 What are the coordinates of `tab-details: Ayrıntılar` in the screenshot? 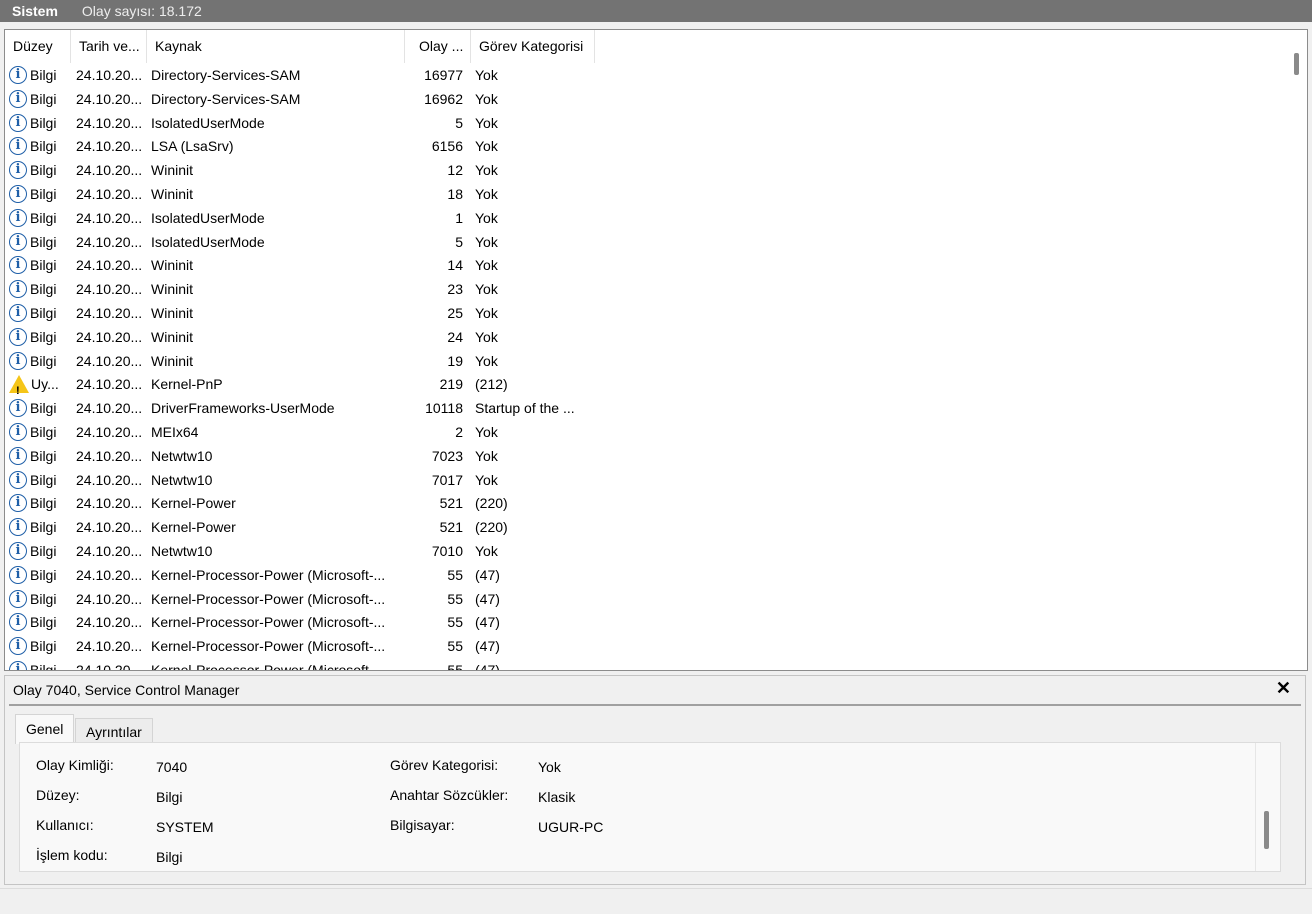 It's located at (114, 731).